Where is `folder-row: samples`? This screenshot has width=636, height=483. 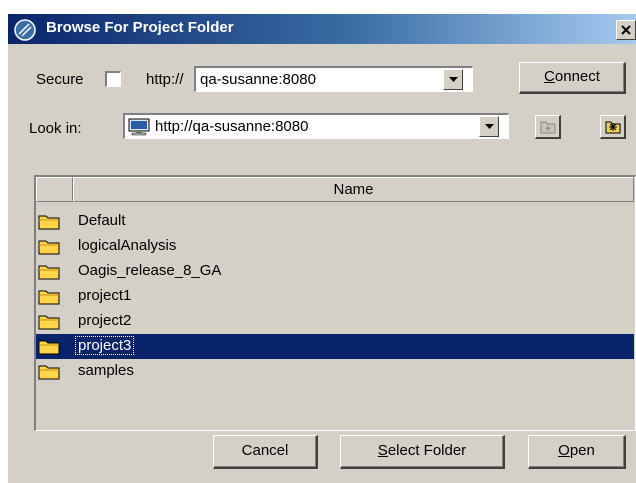 folder-row: samples is located at coordinates (335, 371).